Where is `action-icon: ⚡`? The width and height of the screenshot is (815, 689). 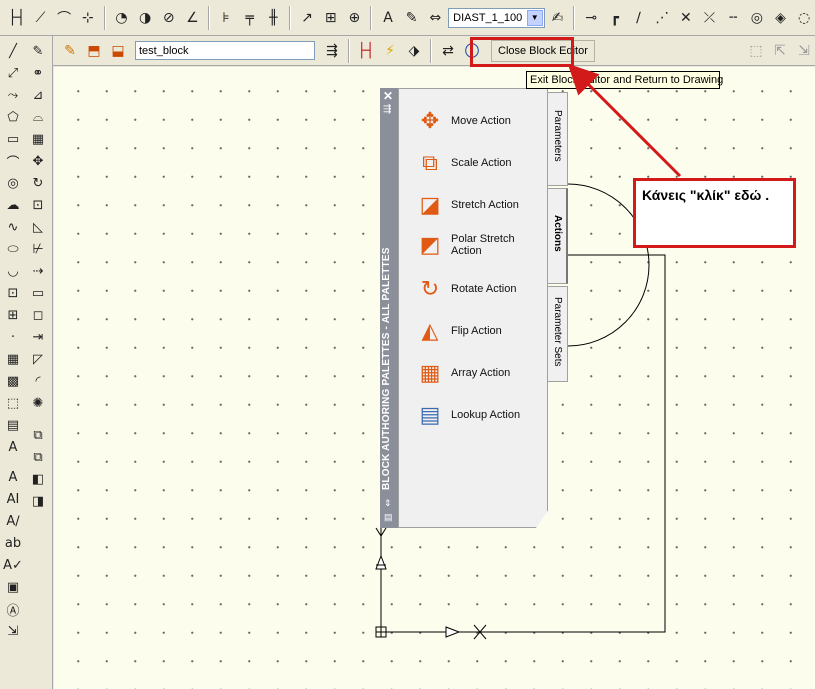
action-icon: ⚡ is located at coordinates (390, 51).